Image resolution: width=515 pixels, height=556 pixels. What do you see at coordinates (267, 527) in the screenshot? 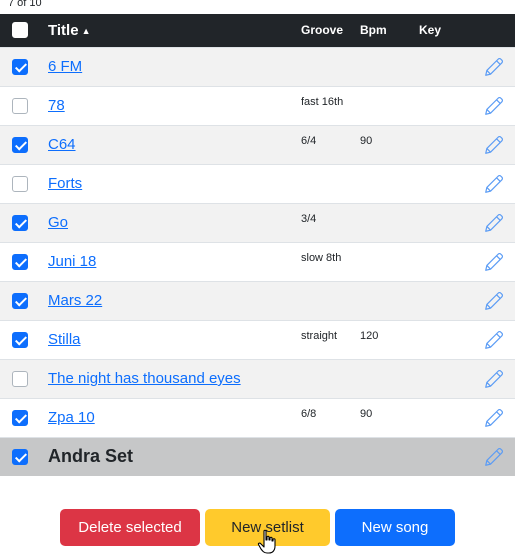
I see `new-setlist-button: New setlist` at bounding box center [267, 527].